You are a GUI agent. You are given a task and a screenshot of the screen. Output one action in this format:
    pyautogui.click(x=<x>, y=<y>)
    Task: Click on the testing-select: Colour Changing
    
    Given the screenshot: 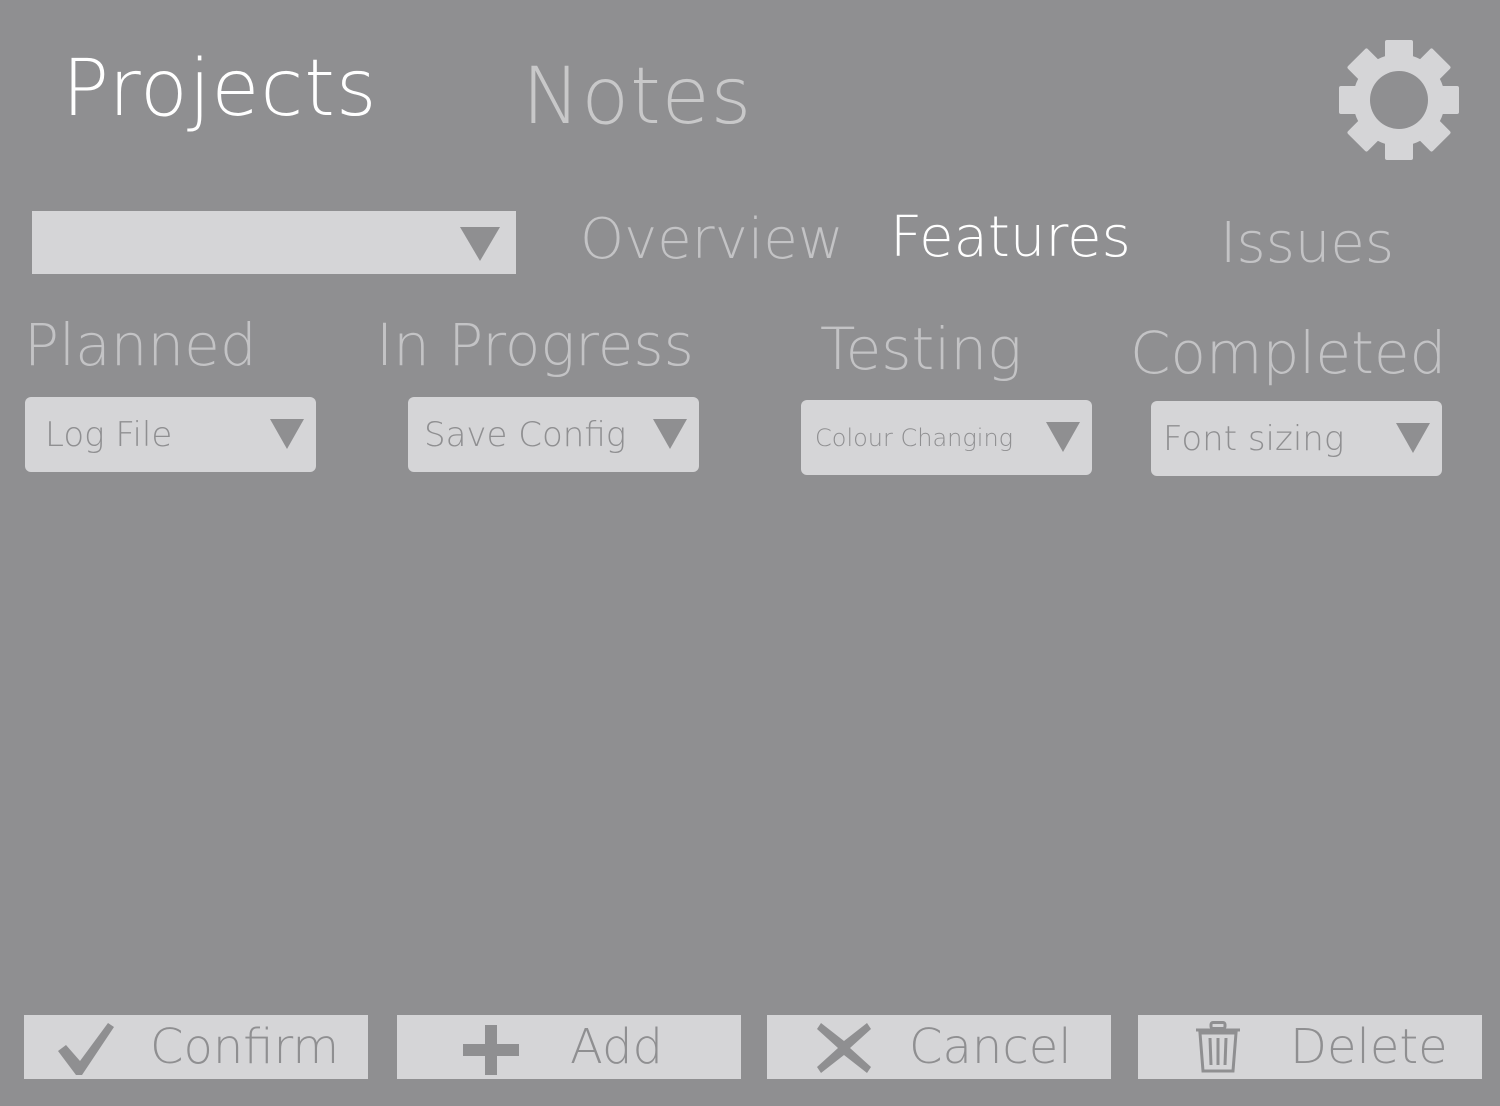 What is the action you would take?
    pyautogui.click(x=946, y=437)
    